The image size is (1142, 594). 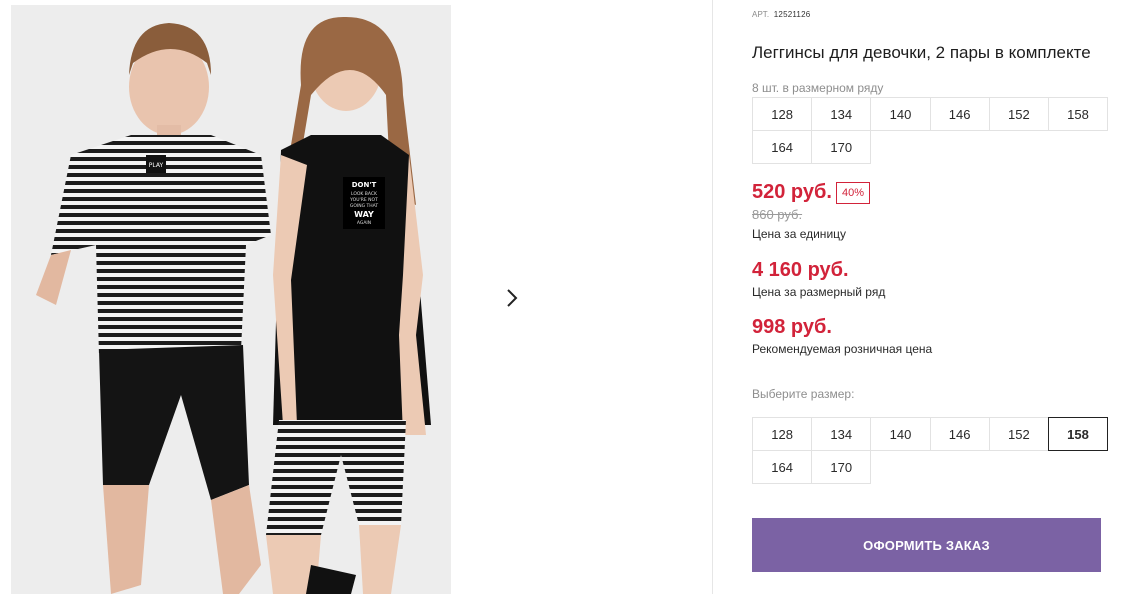 I want to click on column-divider, so click(x=712, y=297).